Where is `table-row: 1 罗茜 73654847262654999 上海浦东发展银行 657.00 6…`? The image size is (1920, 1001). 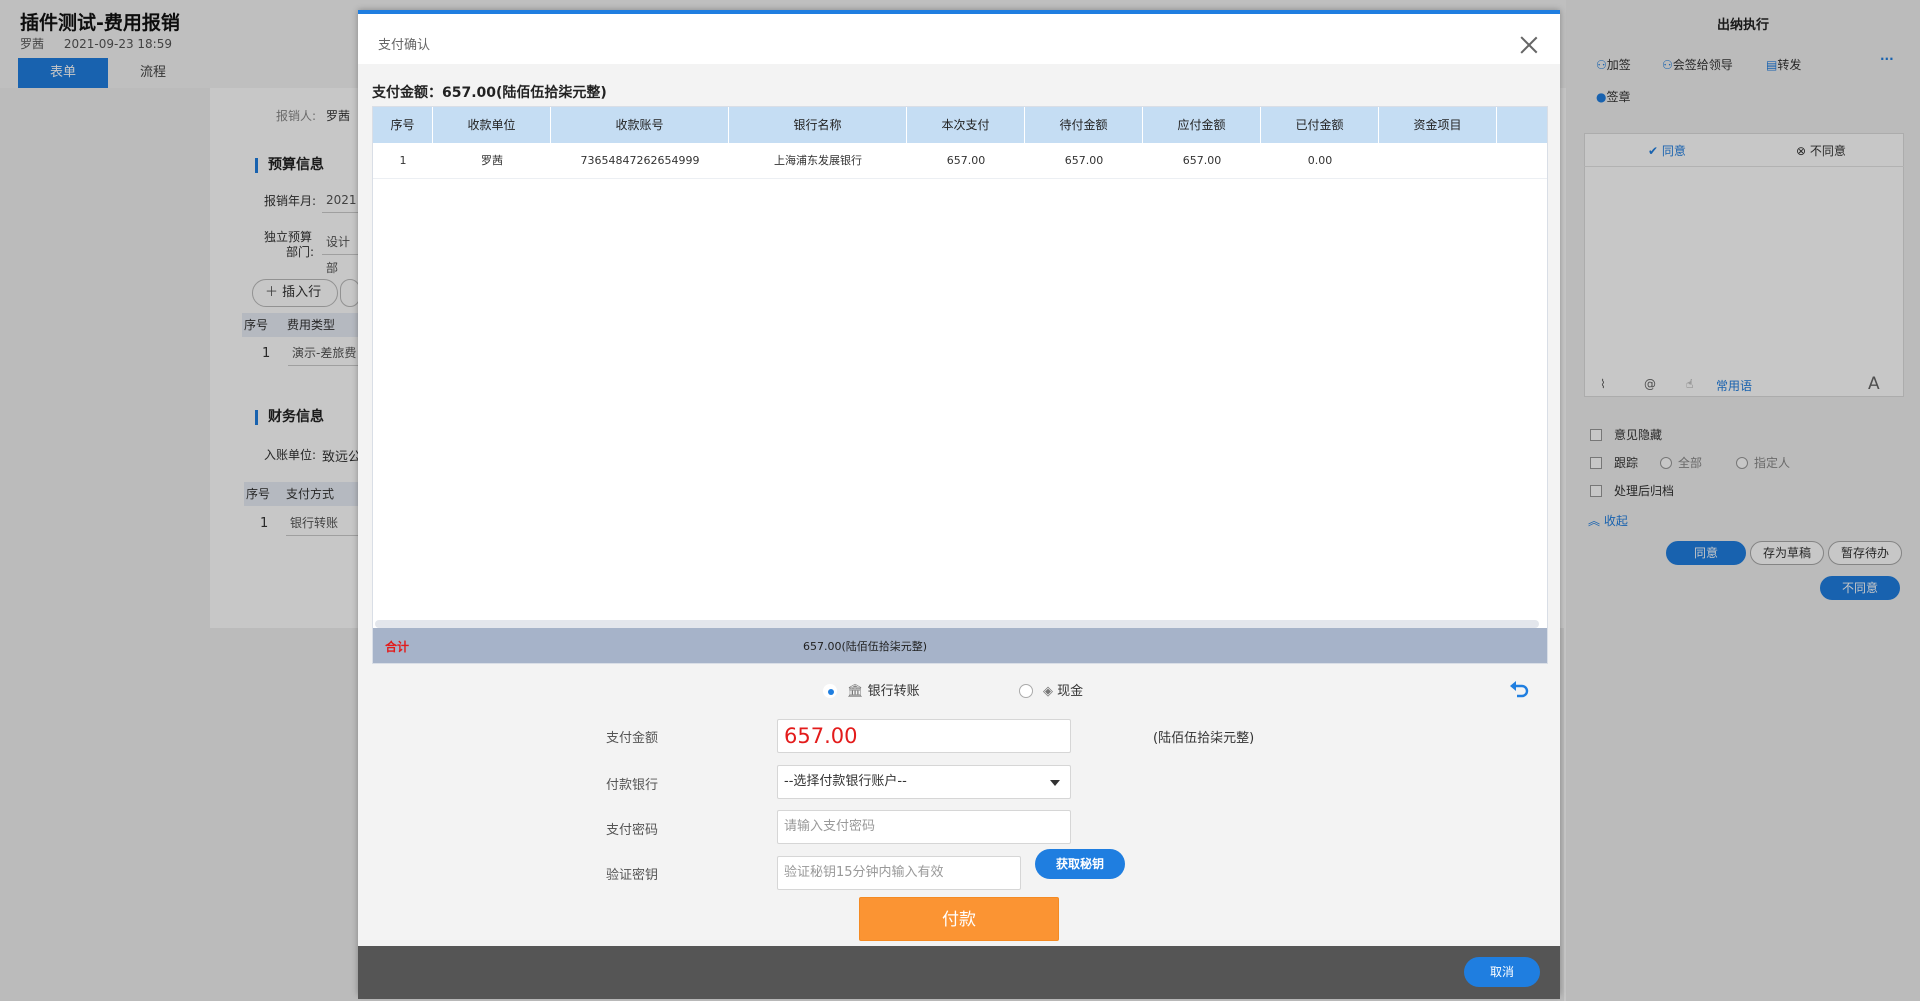 table-row: 1 罗茜 73654847262654999 上海浦东发展银行 657.00 6… is located at coordinates (960, 161).